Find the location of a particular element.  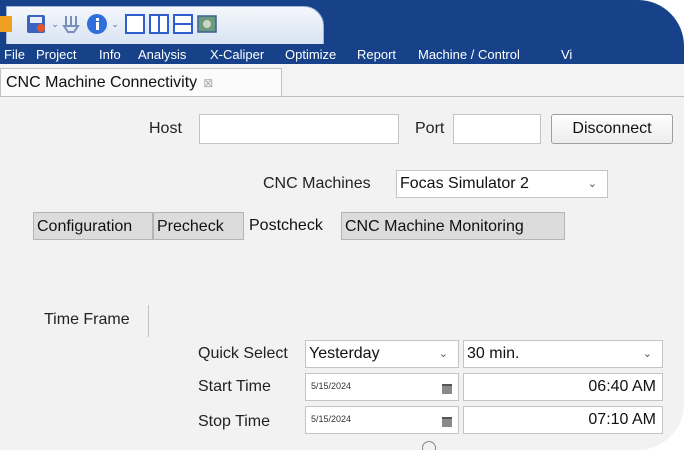

screenshot-icon is located at coordinates (207, 24).